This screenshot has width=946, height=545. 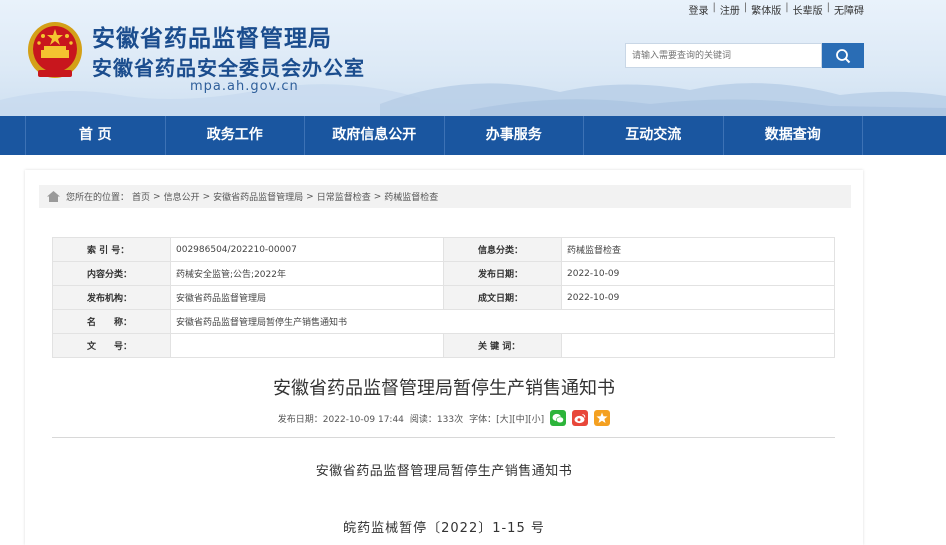 I want to click on name-label: 名 称：, so click(x=111, y=321).